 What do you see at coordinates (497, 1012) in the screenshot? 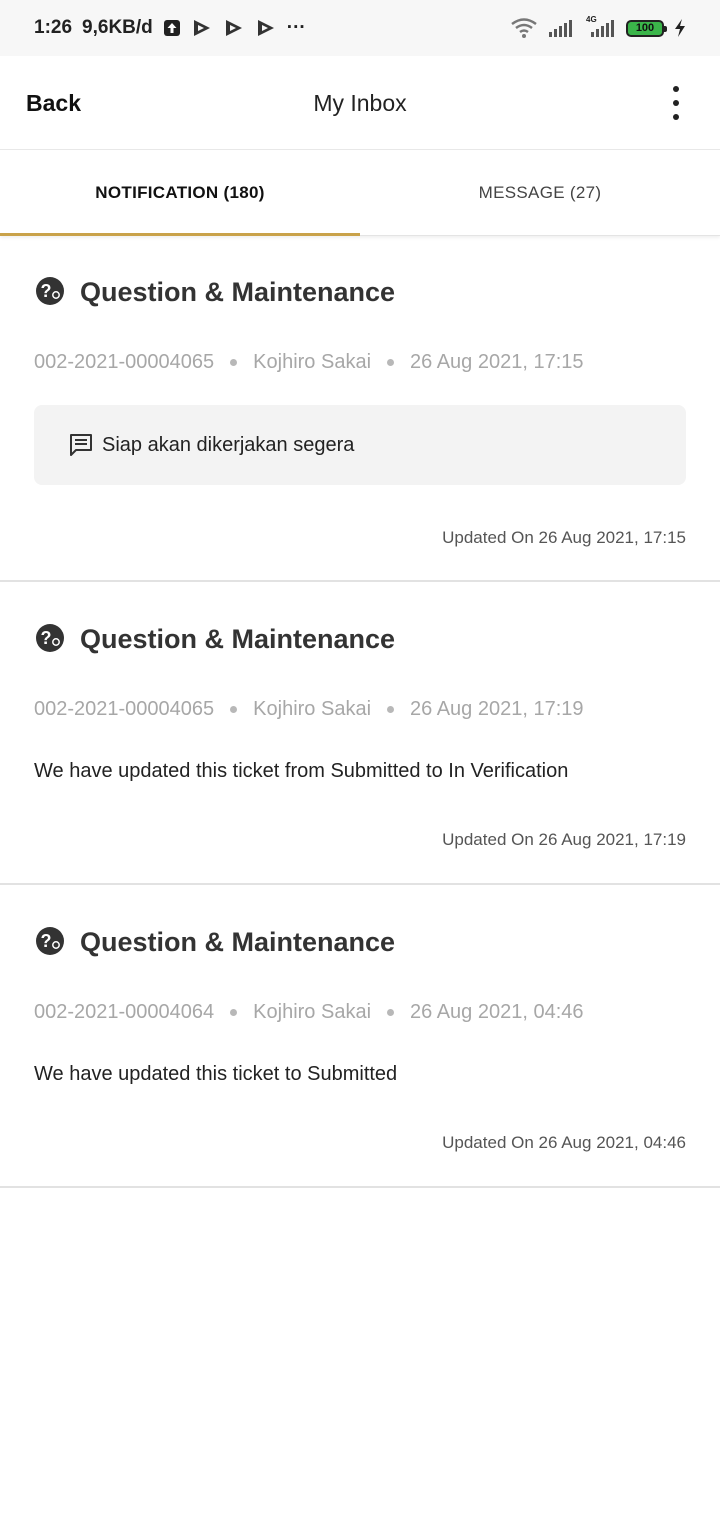
I see `notification-date: 26 Aug 2021, 04:46` at bounding box center [497, 1012].